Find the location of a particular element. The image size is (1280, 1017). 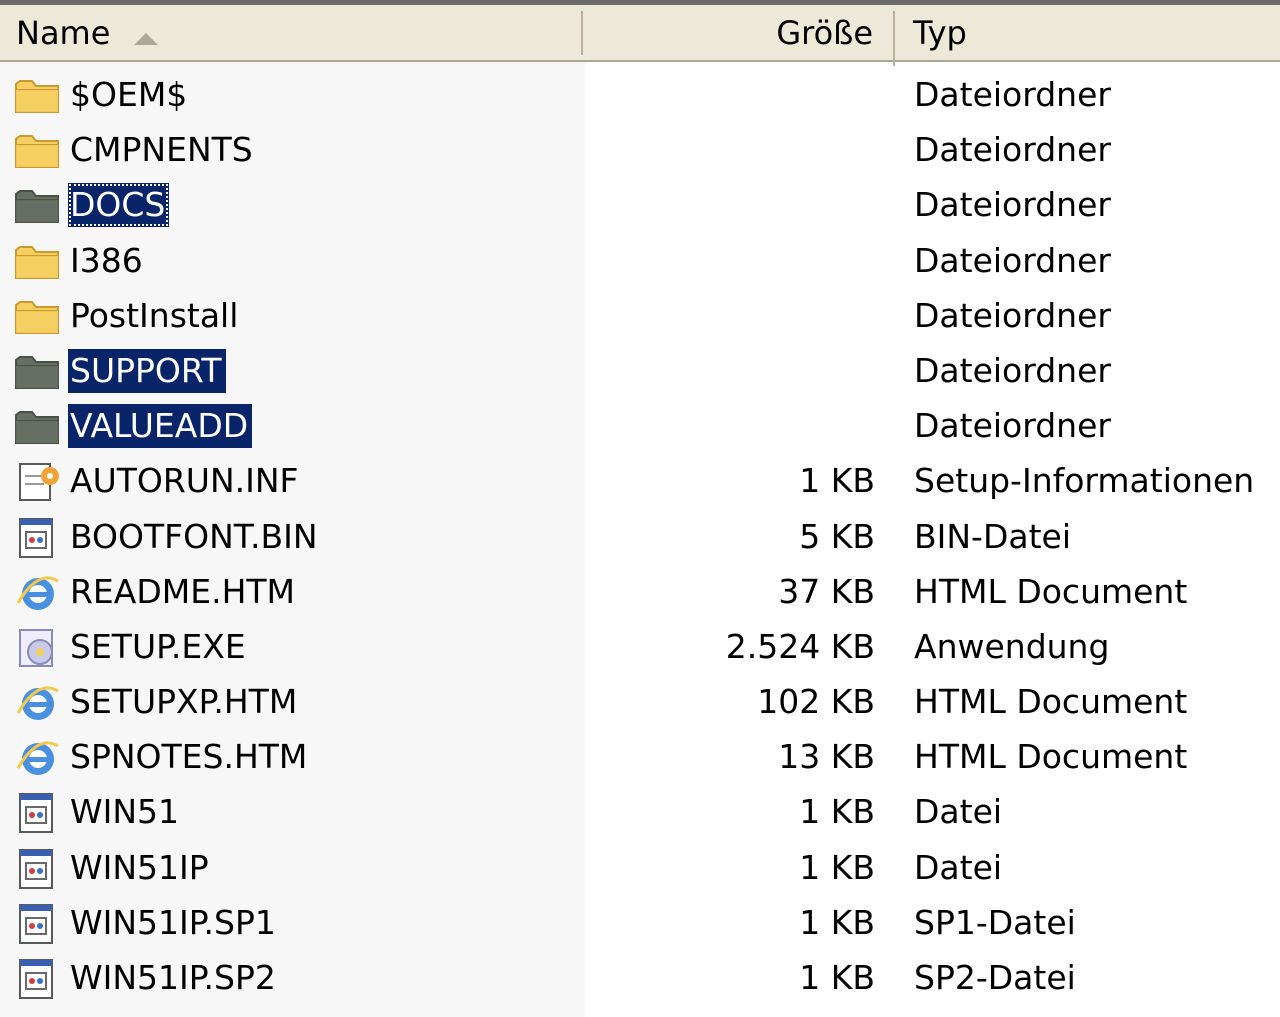

file-row: WIN51IP 1 KB Datei is located at coordinates (640, 867).